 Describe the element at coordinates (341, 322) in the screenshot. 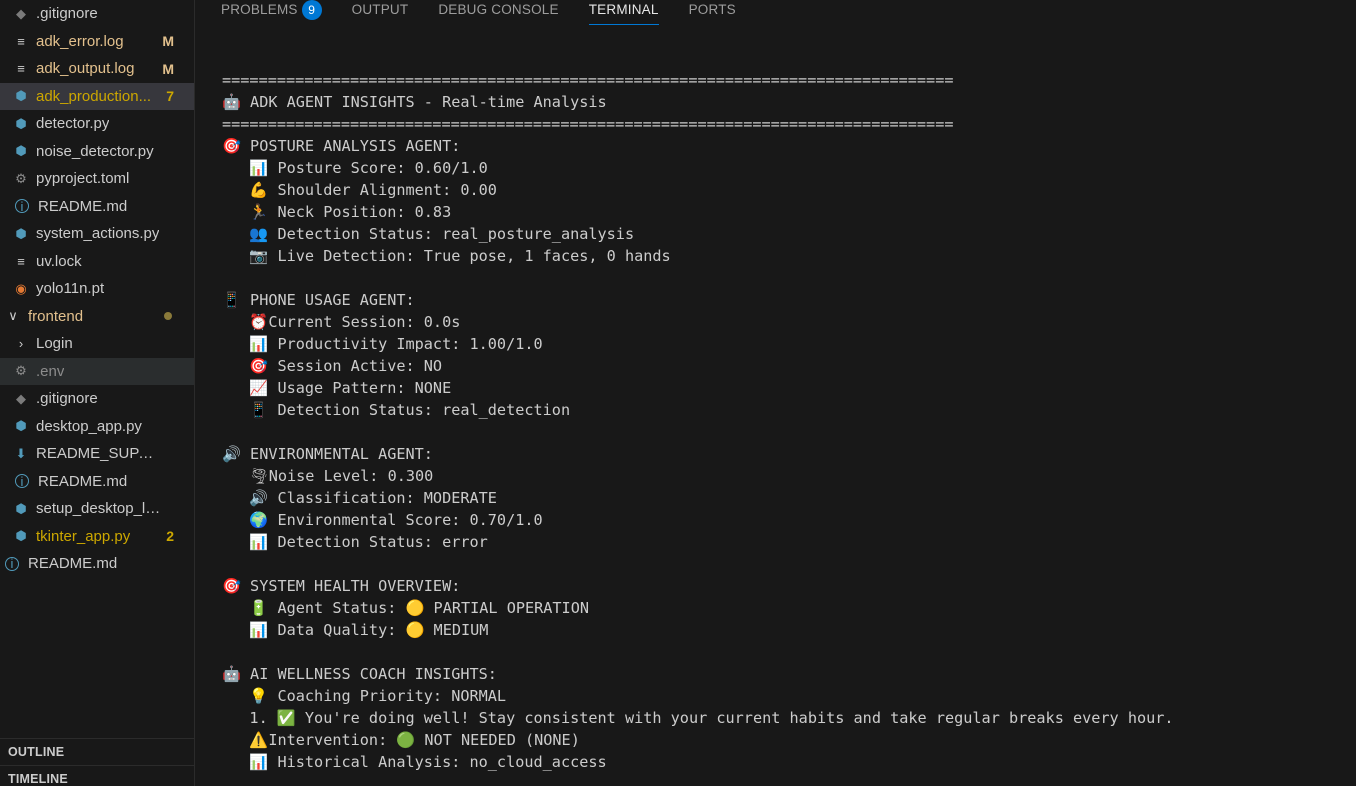

I see `terminal-line: ⏰Current Session: 0.0s` at that location.